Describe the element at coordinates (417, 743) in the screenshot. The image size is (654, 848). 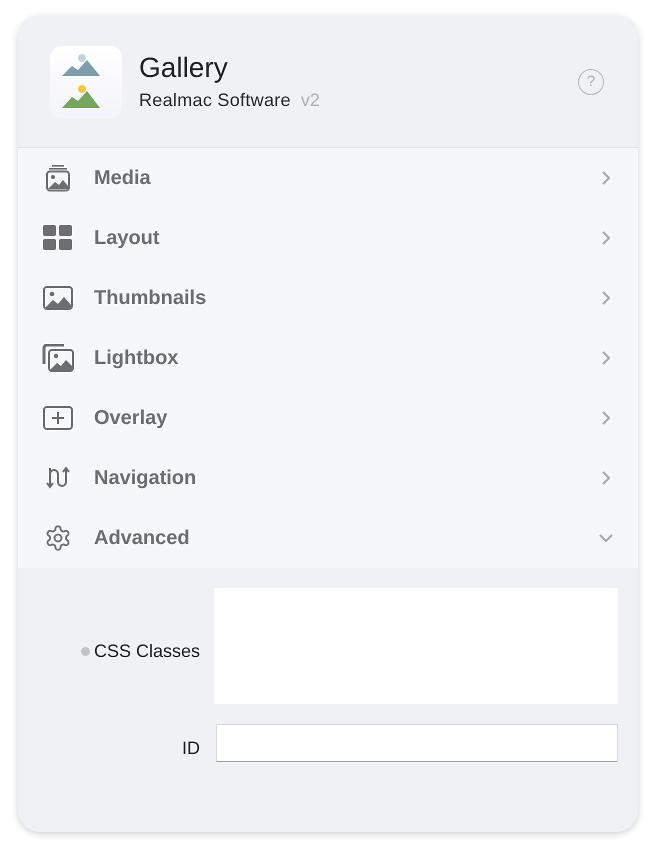
I see `id-field` at that location.